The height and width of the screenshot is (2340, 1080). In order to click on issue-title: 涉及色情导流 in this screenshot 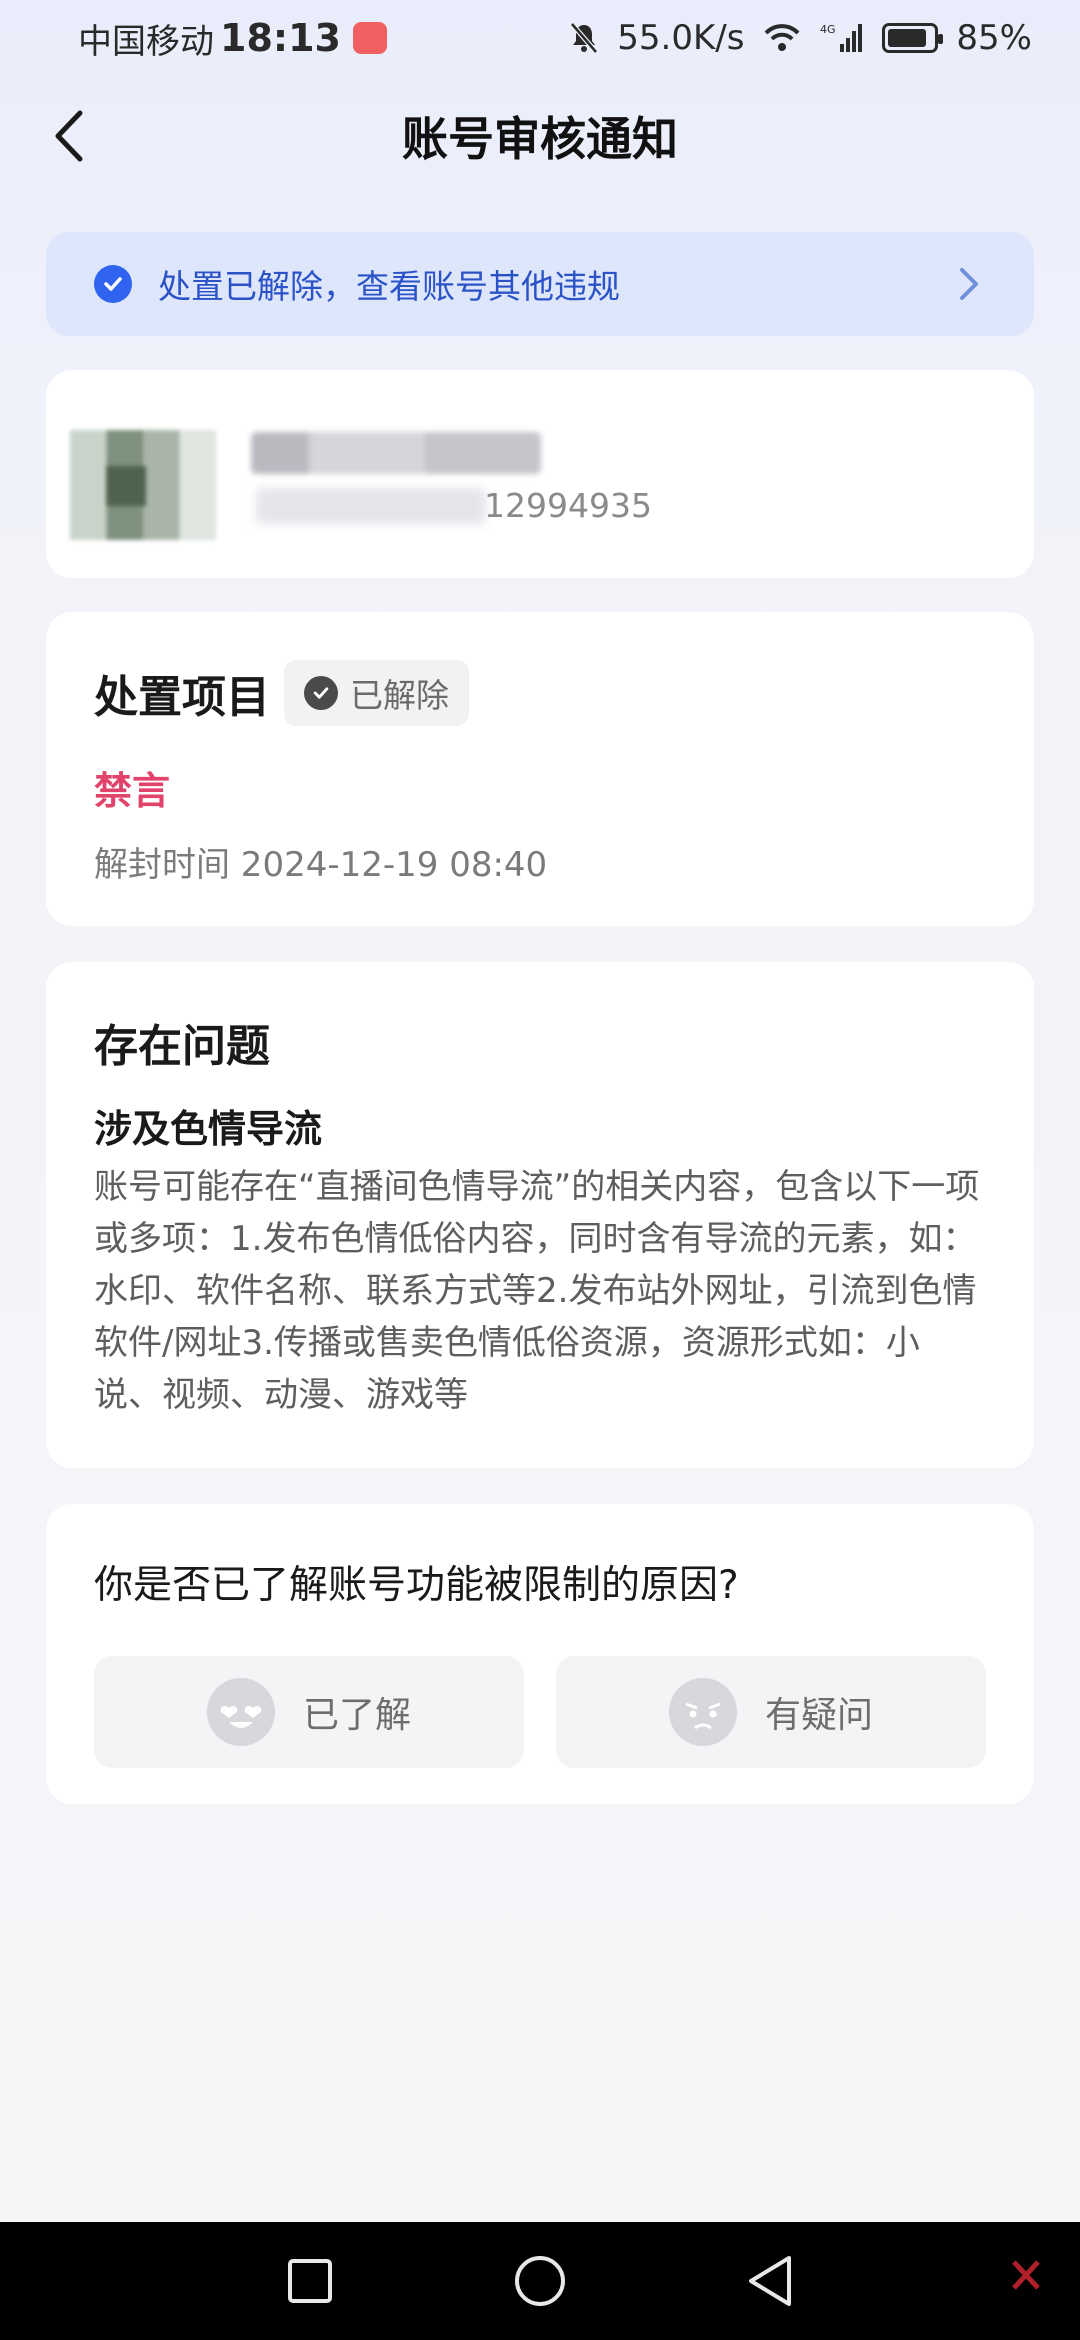, I will do `click(208, 1129)`.